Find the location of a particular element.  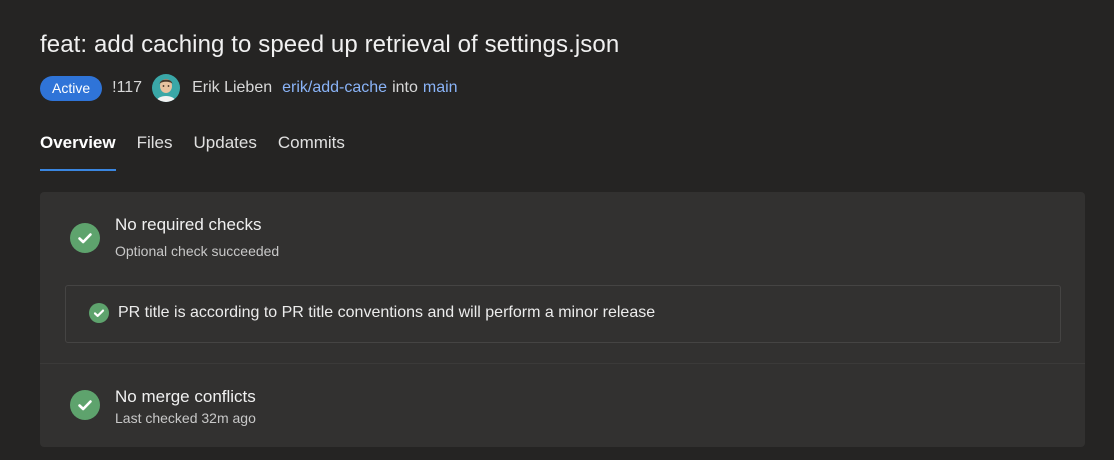

required-checks-title: No required checks is located at coordinates (188, 224).